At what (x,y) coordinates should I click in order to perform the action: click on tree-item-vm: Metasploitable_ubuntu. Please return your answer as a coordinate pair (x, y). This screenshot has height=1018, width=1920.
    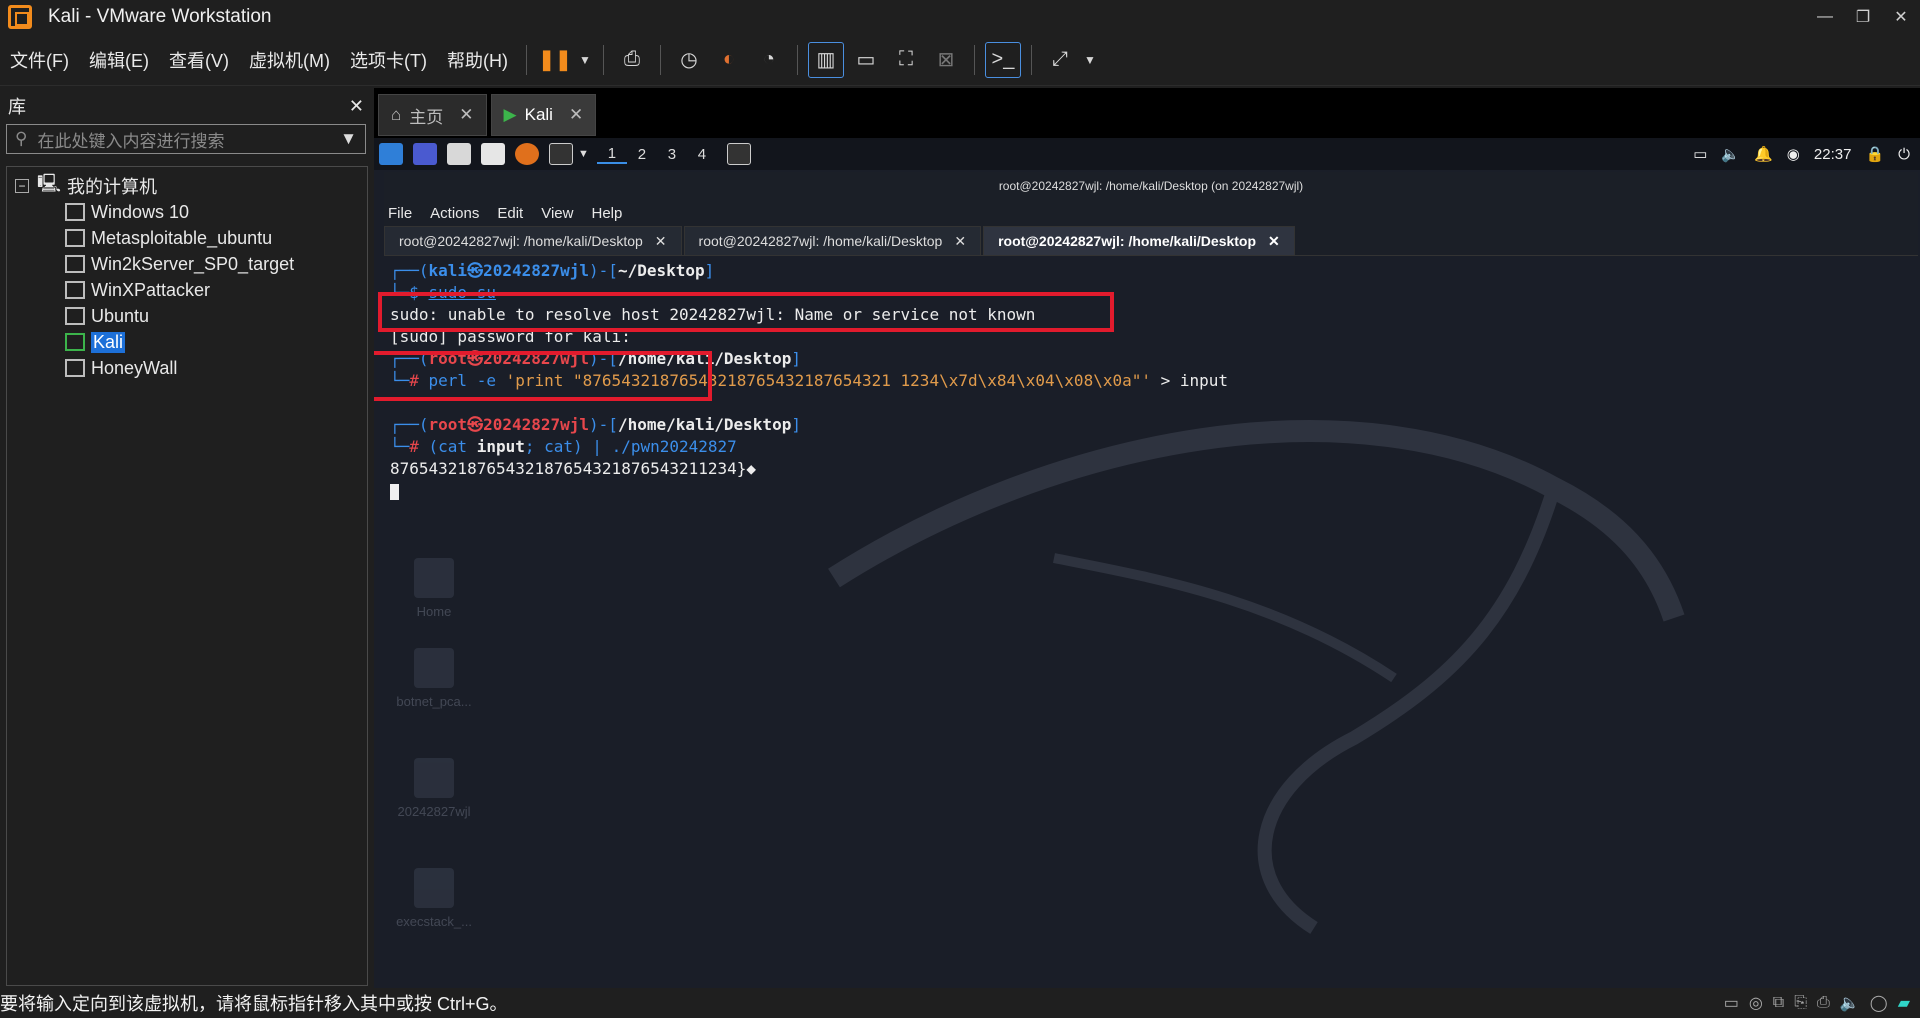
    Looking at the image, I should click on (187, 238).